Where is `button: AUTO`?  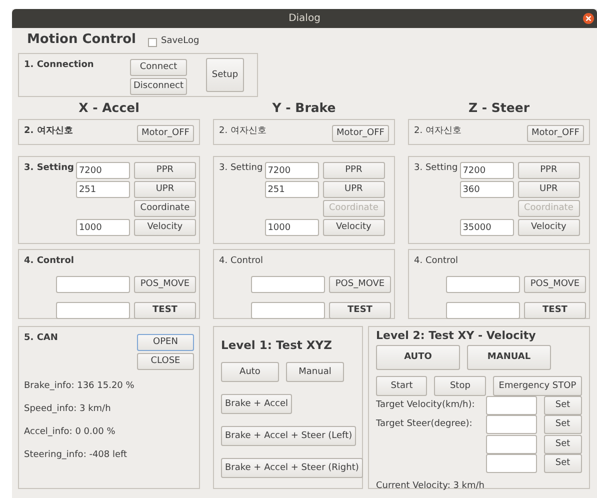 button: AUTO is located at coordinates (418, 357).